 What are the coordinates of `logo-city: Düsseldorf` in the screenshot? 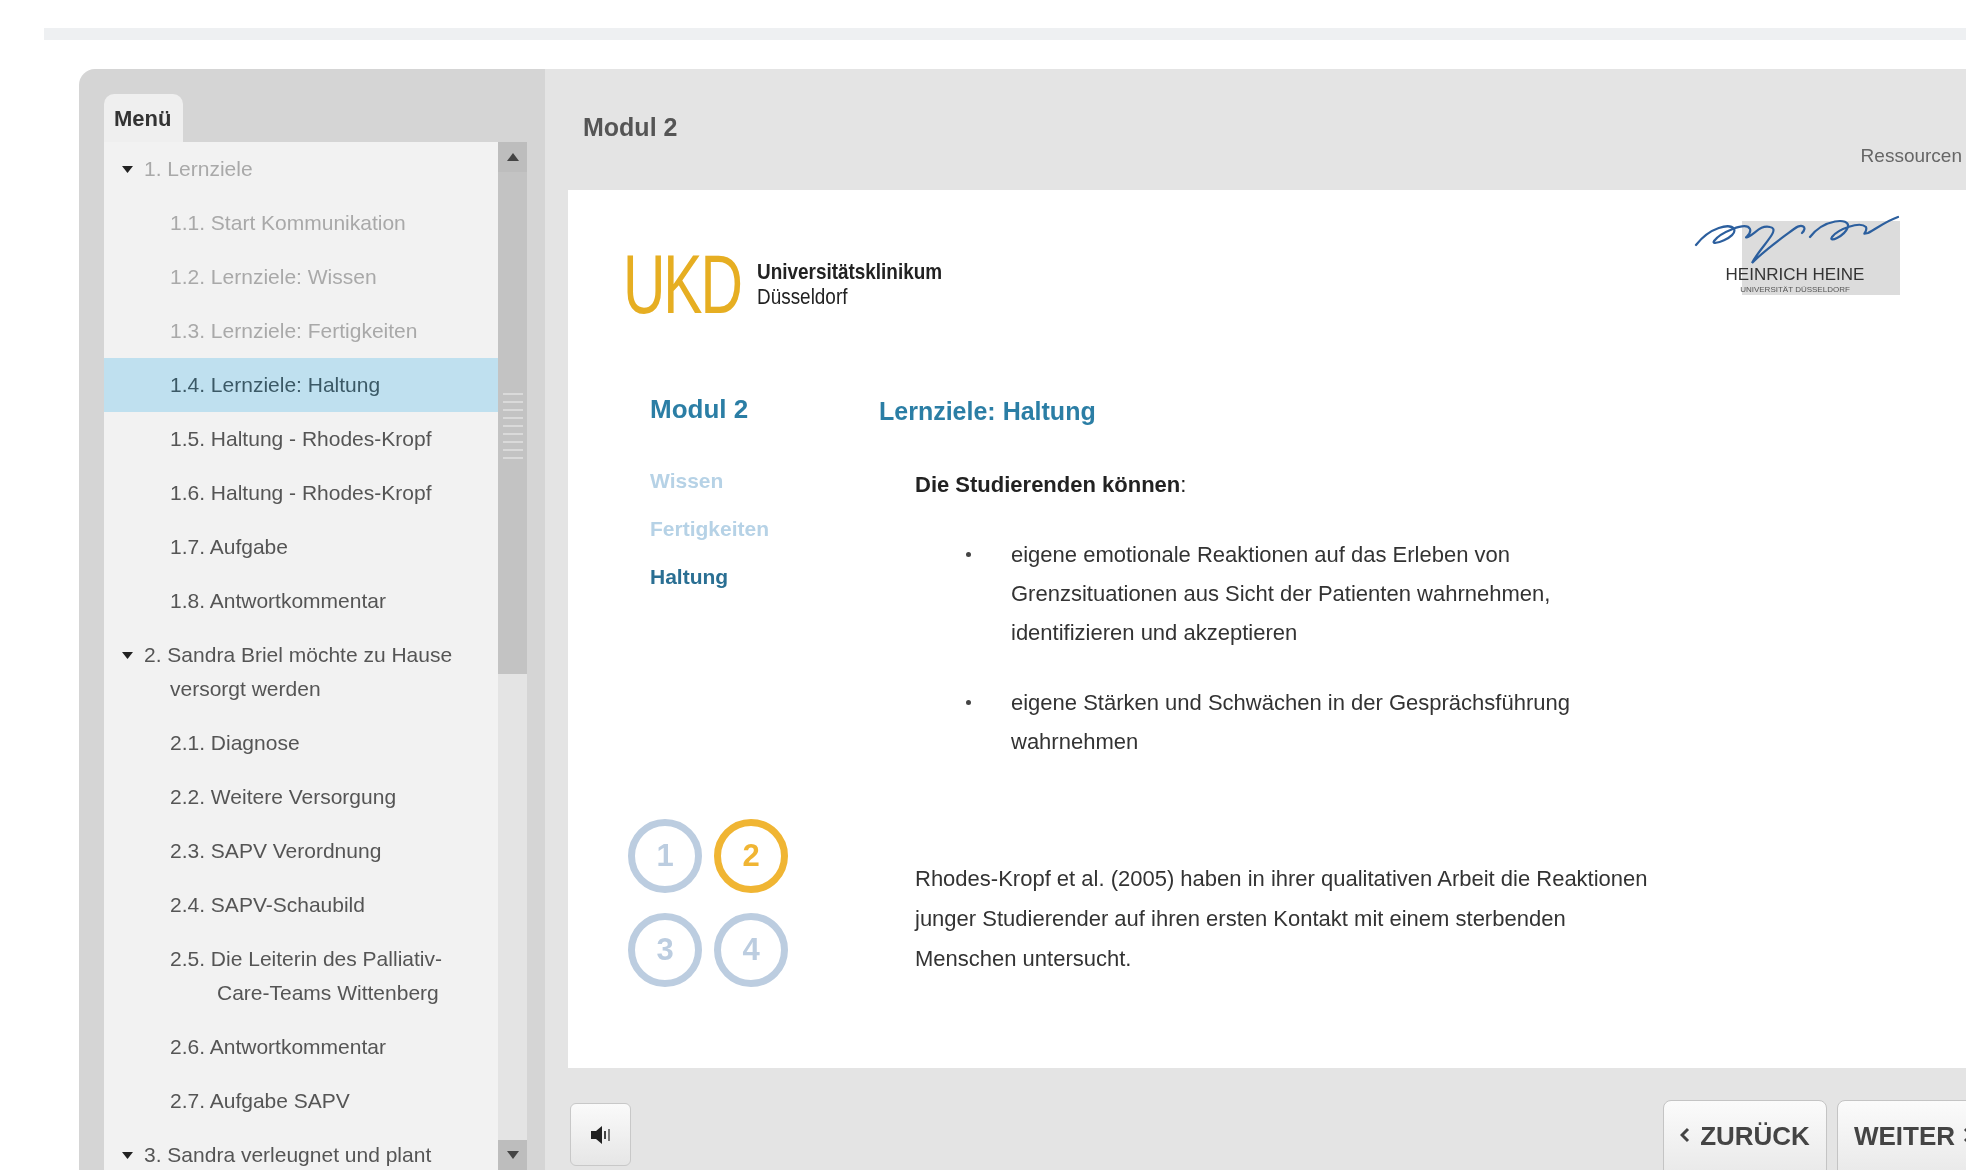 It's located at (803, 296).